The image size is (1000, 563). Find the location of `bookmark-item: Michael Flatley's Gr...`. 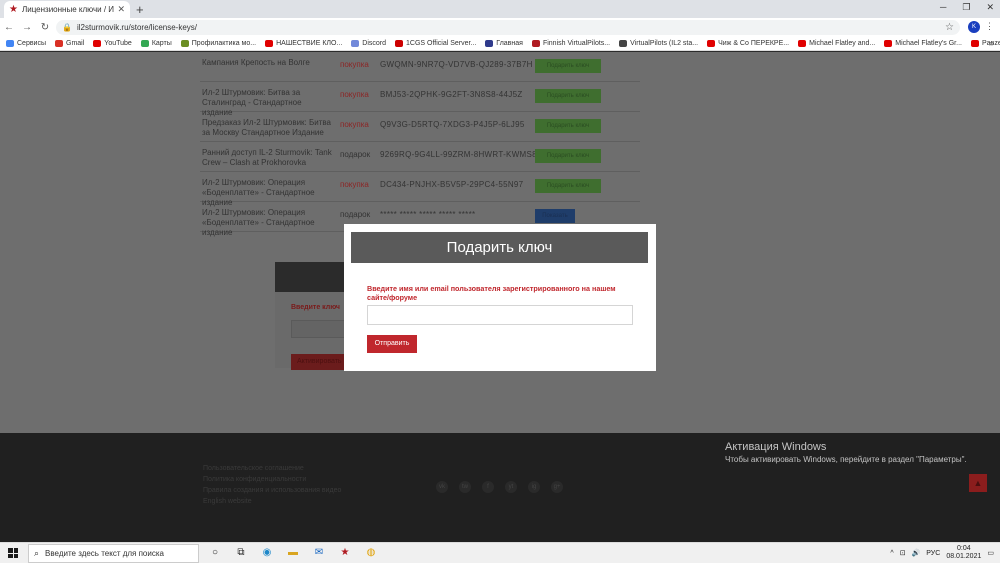

bookmark-item: Michael Flatley's Gr... is located at coordinates (923, 43).